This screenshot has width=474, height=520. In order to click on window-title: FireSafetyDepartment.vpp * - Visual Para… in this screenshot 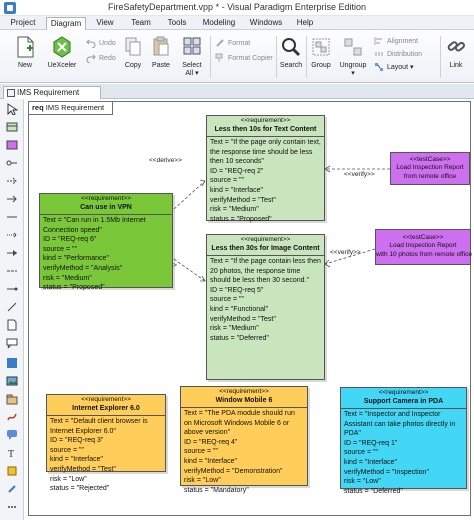, I will do `click(237, 7)`.